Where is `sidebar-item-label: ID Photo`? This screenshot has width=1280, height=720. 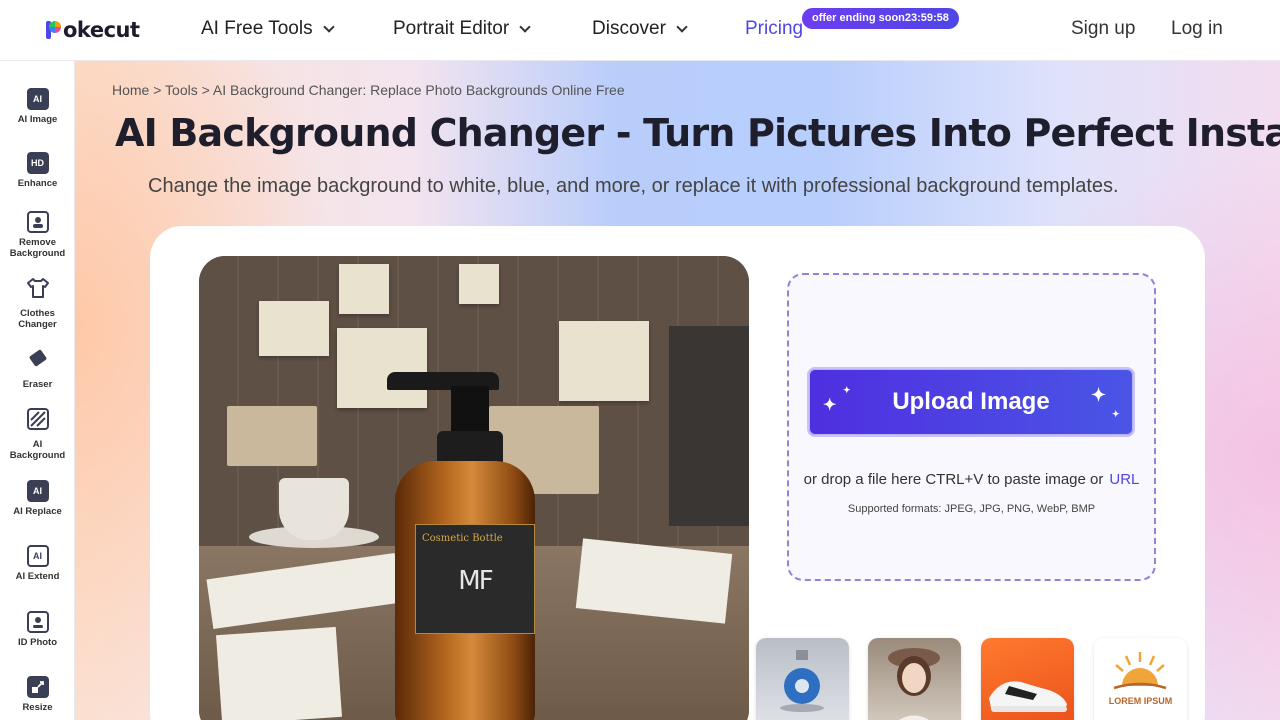 sidebar-item-label: ID Photo is located at coordinates (37, 642).